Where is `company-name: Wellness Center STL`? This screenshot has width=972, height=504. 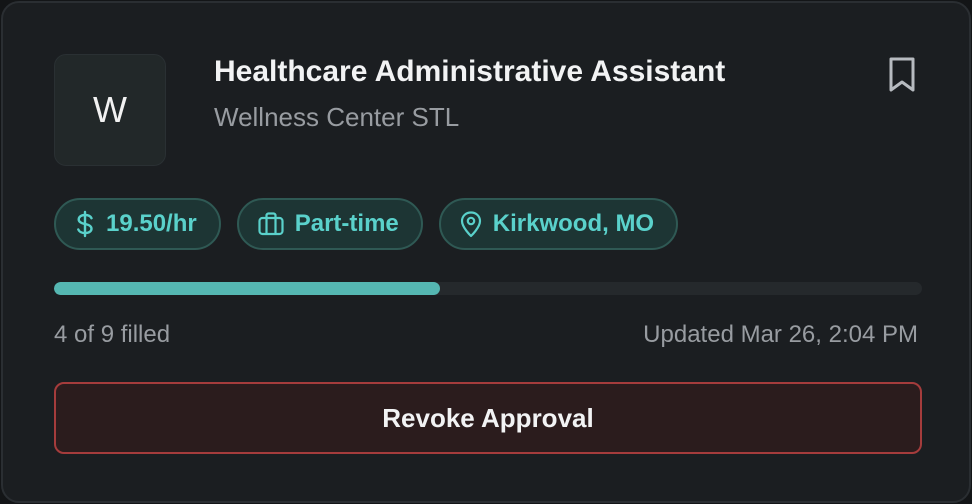
company-name: Wellness Center STL is located at coordinates (337, 117).